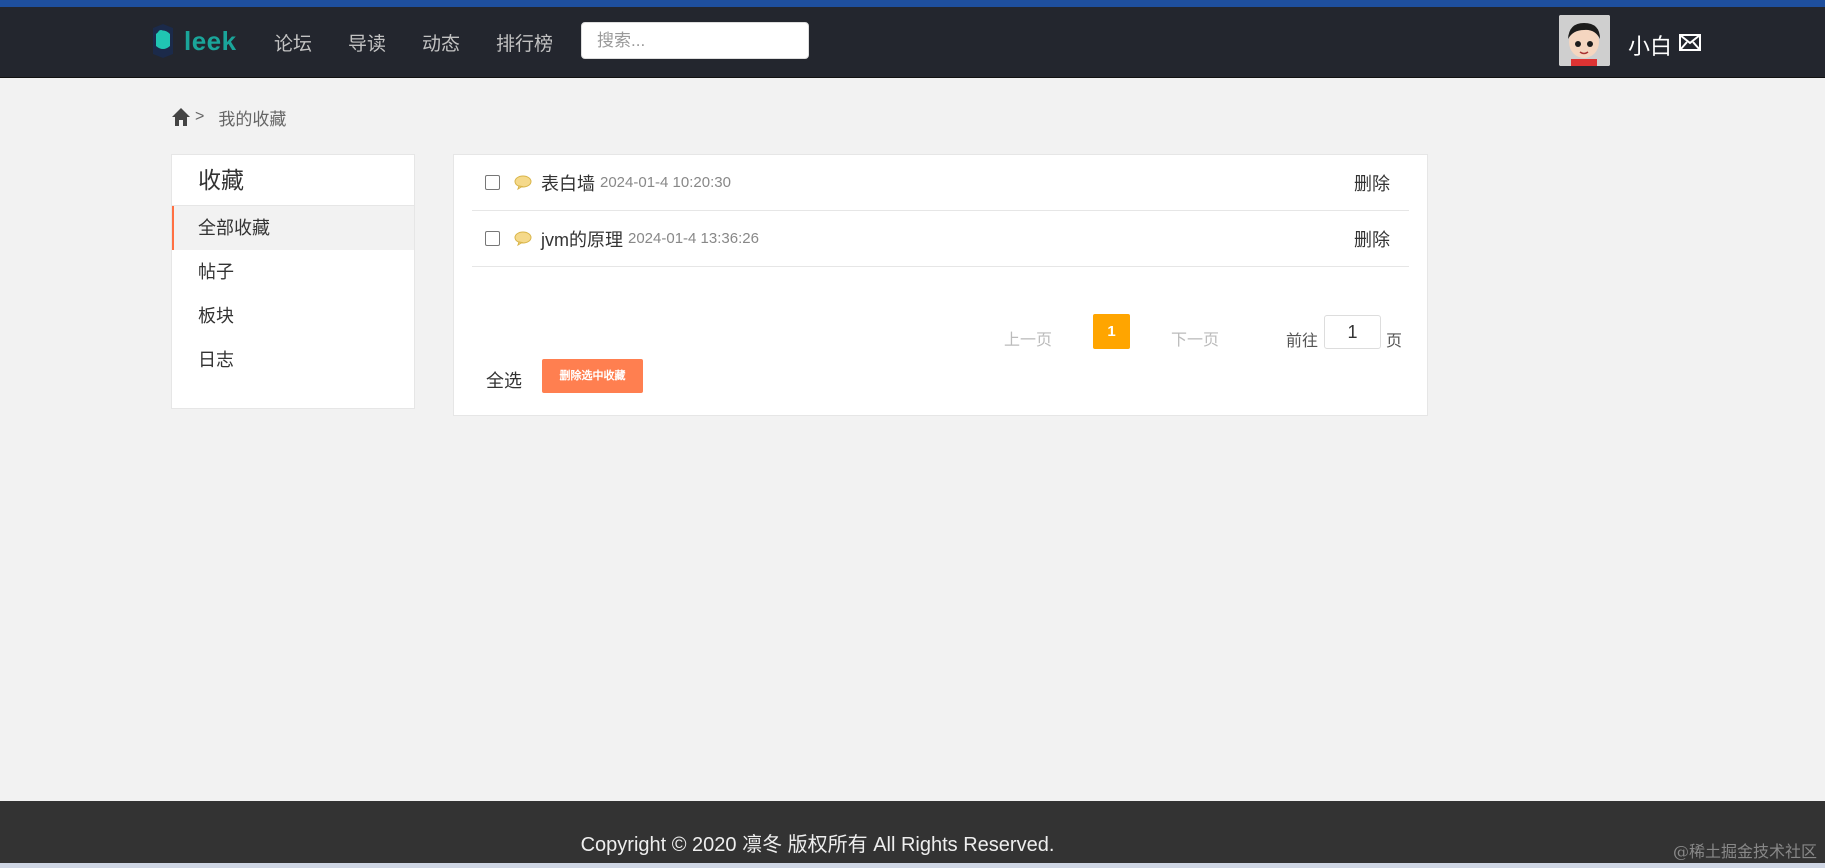  I want to click on footer-bottom-line, so click(912, 865).